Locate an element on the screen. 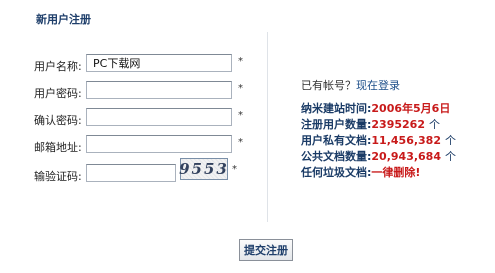  stat-value: 一律删除! is located at coordinates (396, 172).